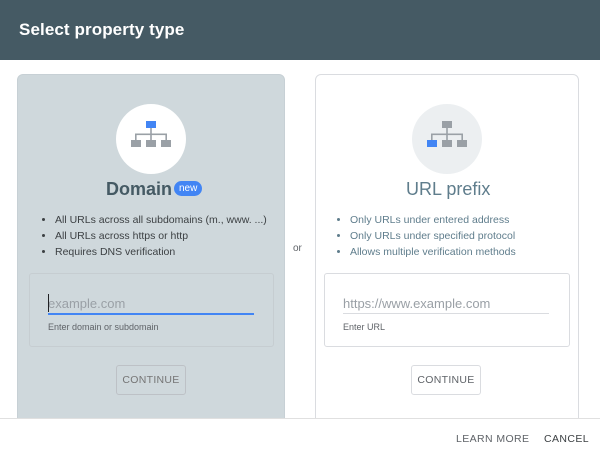 This screenshot has height=459, width=600. I want to click on domain-input-hint: Enter domain or subdomain, so click(103, 327).